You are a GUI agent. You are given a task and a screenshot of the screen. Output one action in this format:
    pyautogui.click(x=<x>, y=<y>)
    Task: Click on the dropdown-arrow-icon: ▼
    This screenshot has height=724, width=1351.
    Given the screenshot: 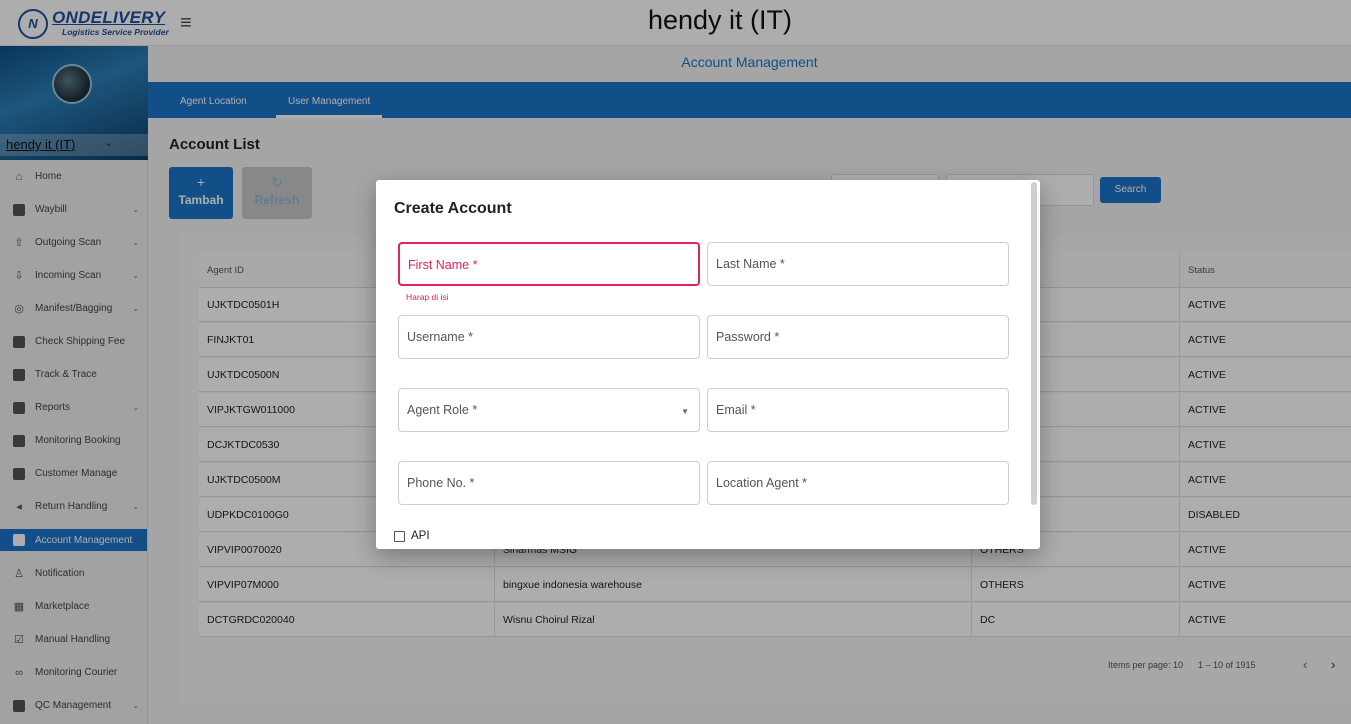 What is the action you would take?
    pyautogui.click(x=685, y=411)
    